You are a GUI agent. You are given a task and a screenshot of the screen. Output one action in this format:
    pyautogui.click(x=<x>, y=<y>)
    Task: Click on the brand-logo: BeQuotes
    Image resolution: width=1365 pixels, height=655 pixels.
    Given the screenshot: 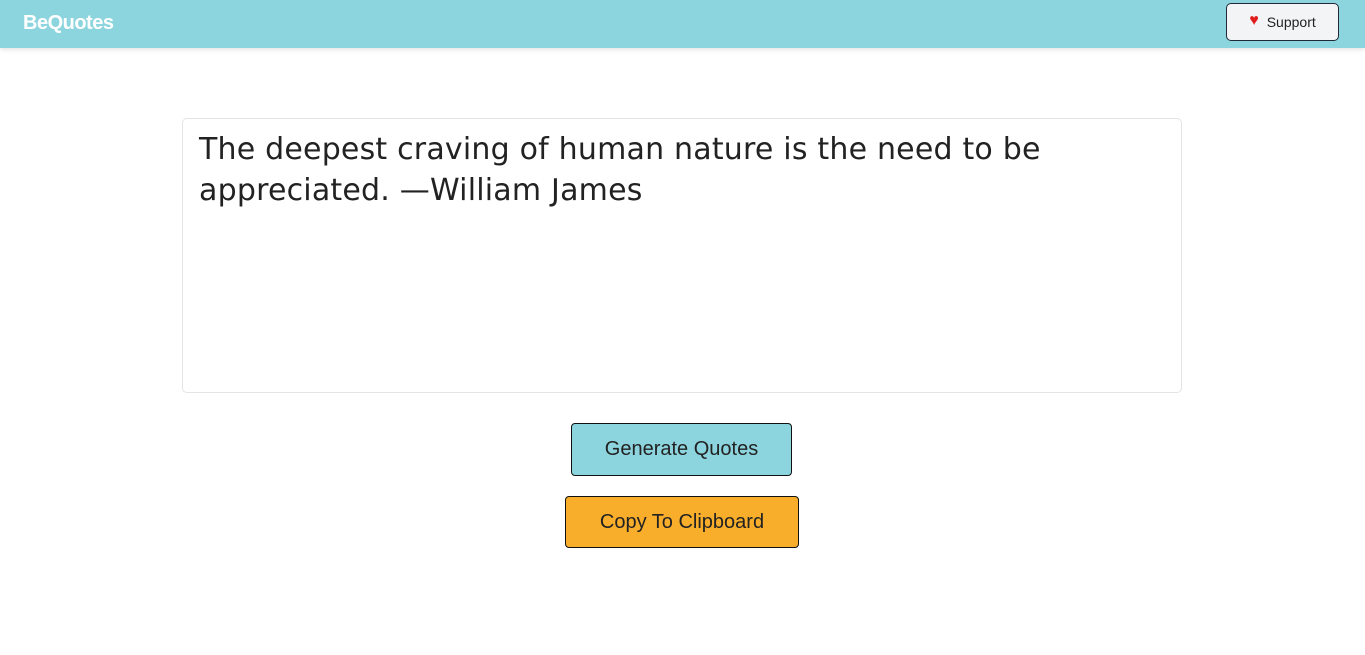 What is the action you would take?
    pyautogui.click(x=68, y=23)
    